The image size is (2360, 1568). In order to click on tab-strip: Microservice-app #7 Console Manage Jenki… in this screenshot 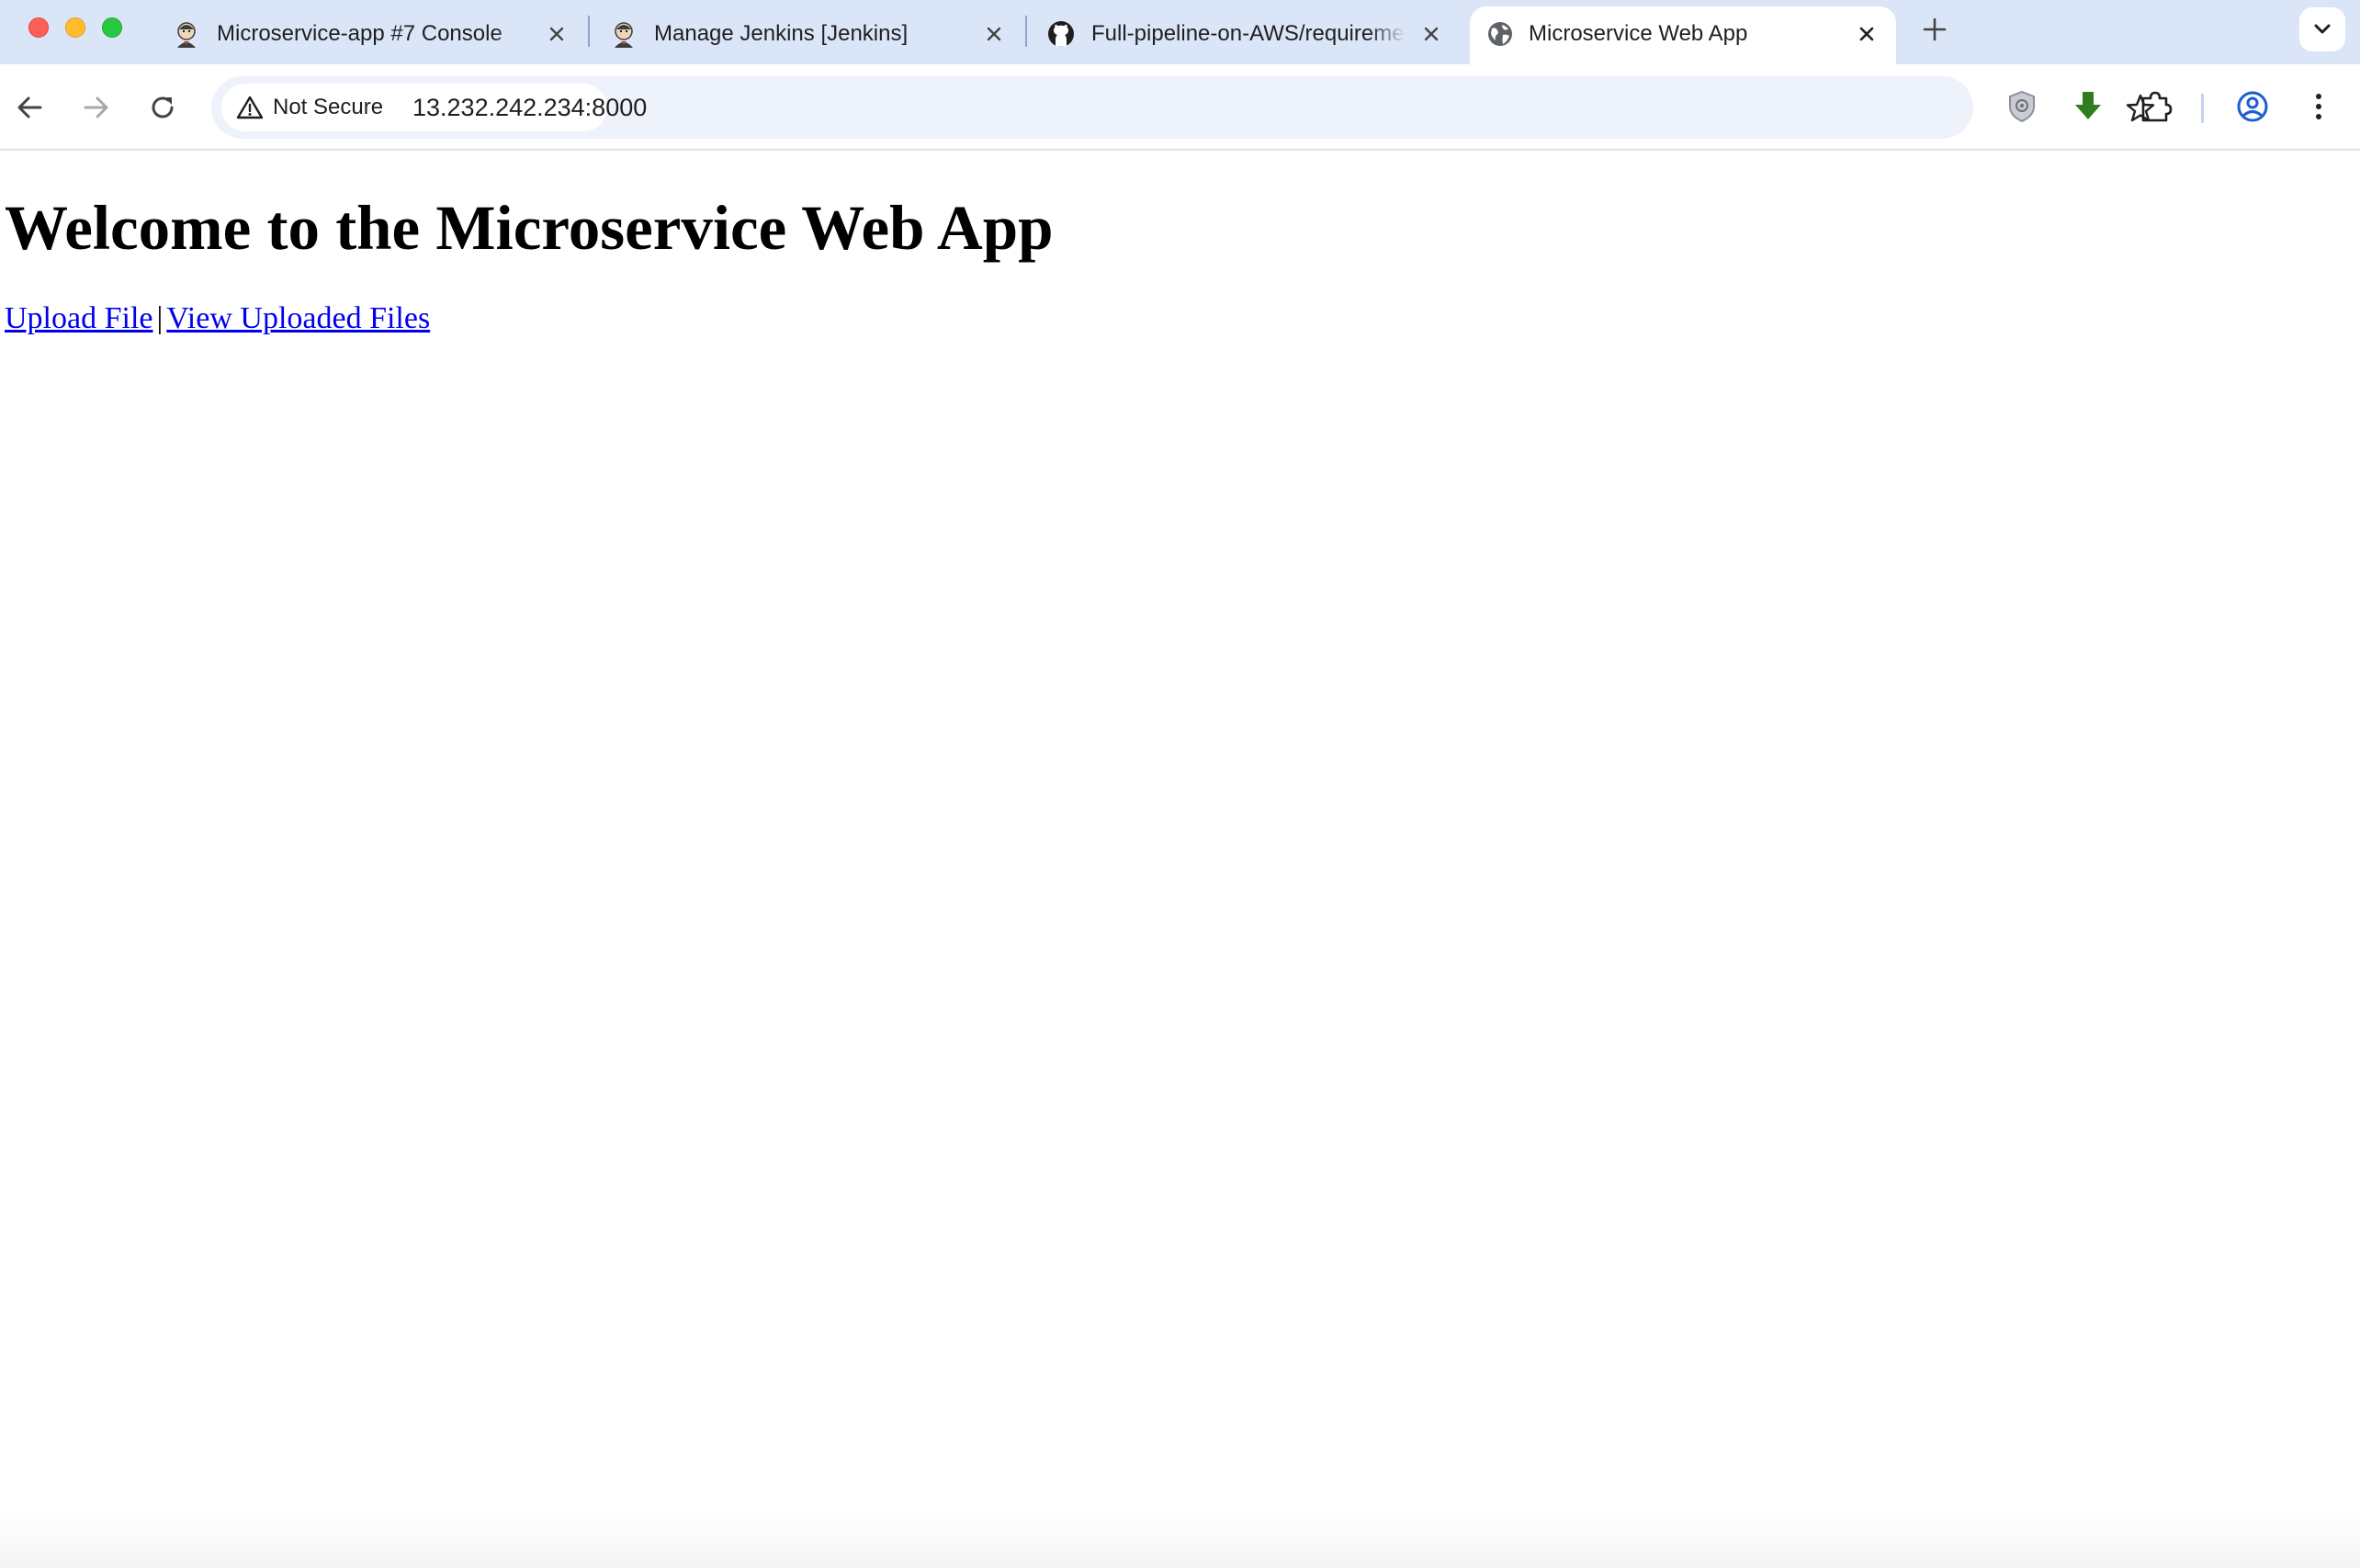, I will do `click(1180, 32)`.